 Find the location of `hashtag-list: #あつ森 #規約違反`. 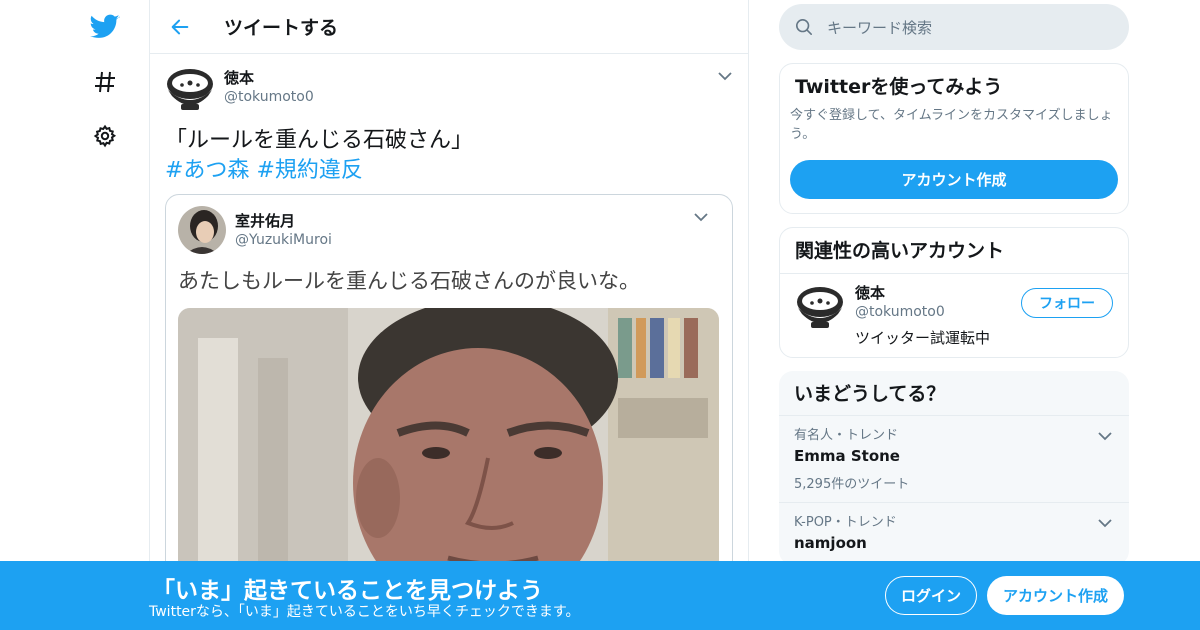

hashtag-list: #あつ森 #規約違反 is located at coordinates (449, 171).